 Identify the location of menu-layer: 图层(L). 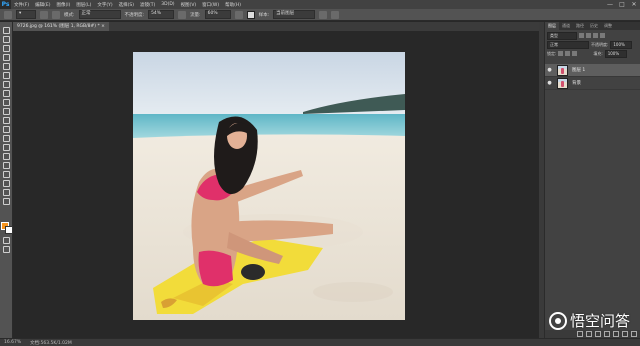
(83, 5).